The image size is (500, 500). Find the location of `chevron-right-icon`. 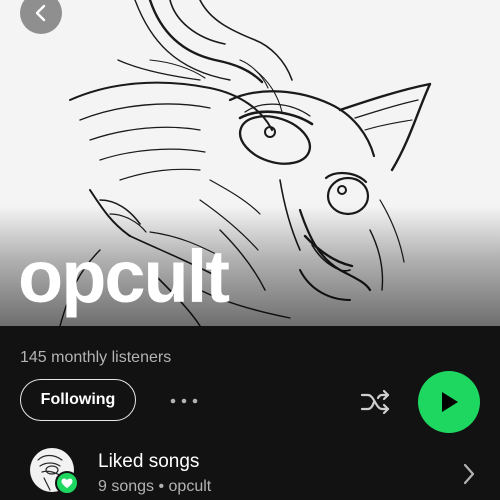

chevron-right-icon is located at coordinates (469, 474).